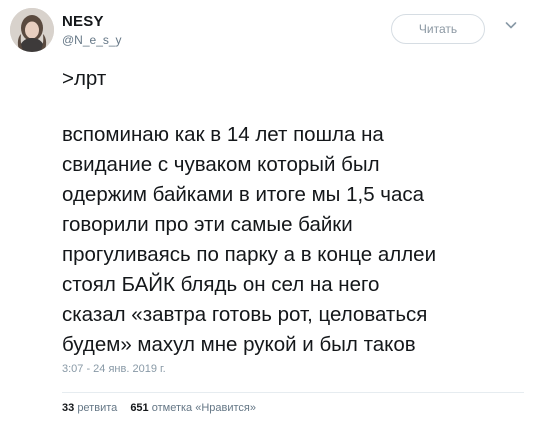  What do you see at coordinates (92, 40) in the screenshot?
I see `author-handle: @N_e_s_y` at bounding box center [92, 40].